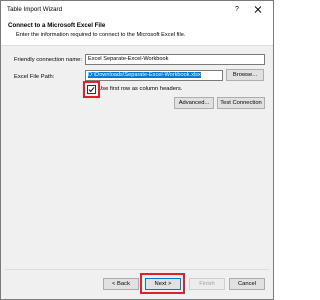  I want to click on friendly-name-value: Excel Separate-Excel-Workbook, so click(128, 59).